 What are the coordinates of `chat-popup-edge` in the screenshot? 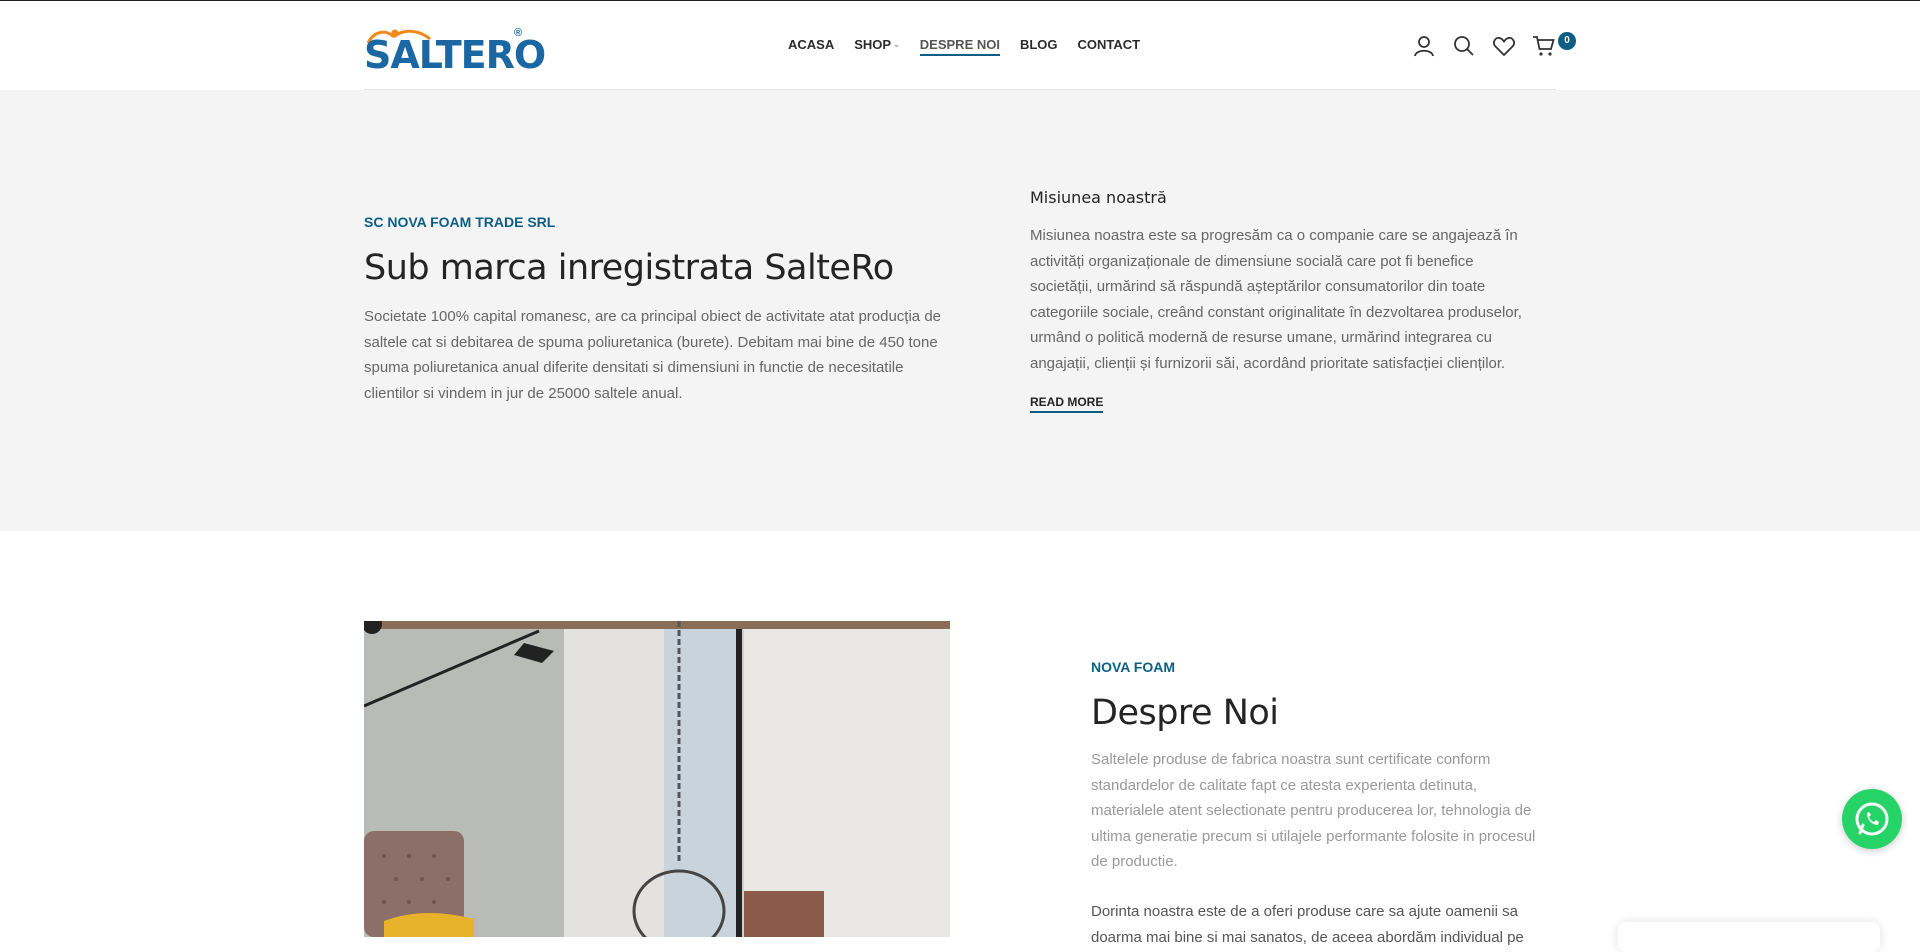 It's located at (1749, 937).